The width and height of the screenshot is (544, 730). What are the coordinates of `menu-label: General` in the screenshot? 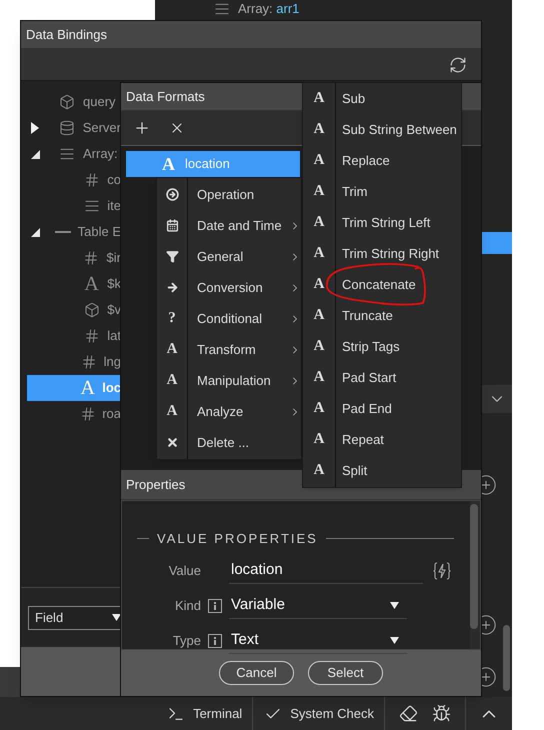 It's located at (220, 257).